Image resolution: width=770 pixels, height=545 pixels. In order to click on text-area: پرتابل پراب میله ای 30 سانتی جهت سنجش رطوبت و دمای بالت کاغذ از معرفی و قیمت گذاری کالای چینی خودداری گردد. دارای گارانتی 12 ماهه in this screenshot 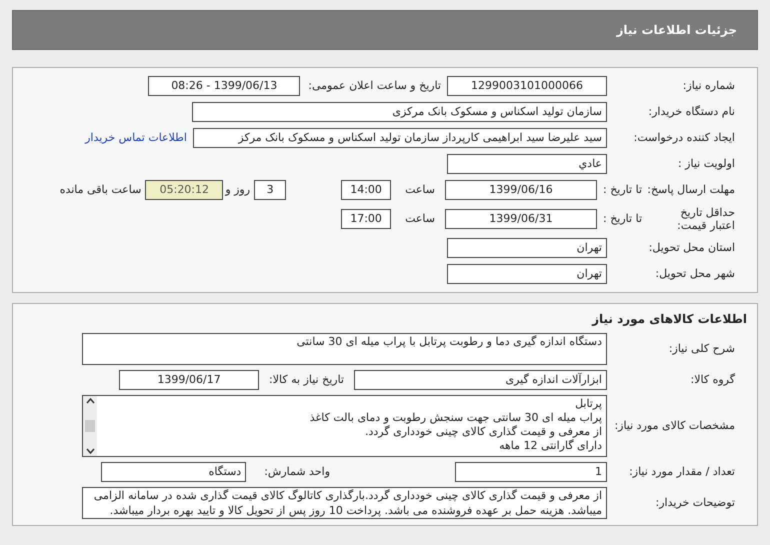, I will do `click(344, 426)`.